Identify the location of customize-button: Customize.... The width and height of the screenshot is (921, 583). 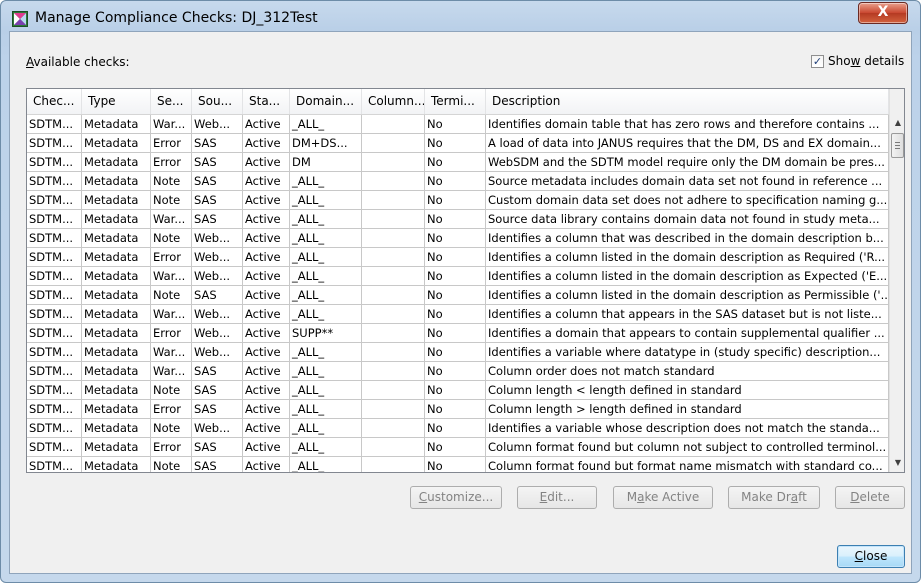
(456, 497).